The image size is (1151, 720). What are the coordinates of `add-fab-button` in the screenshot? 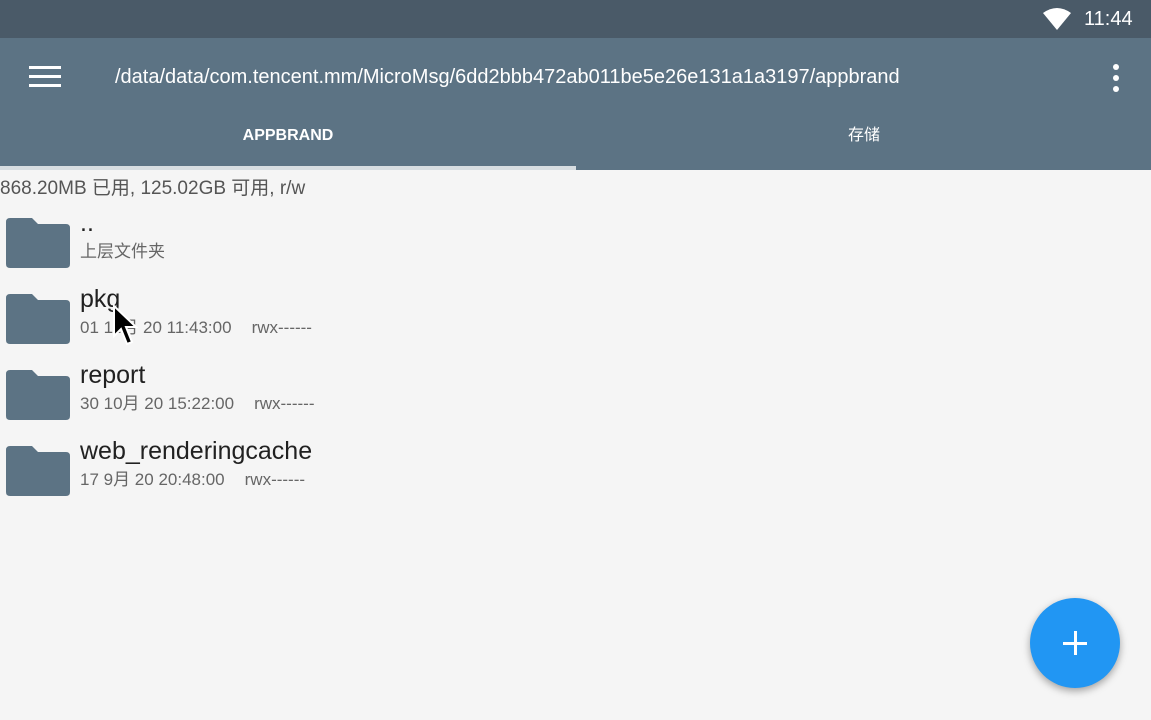 It's located at (1075, 643).